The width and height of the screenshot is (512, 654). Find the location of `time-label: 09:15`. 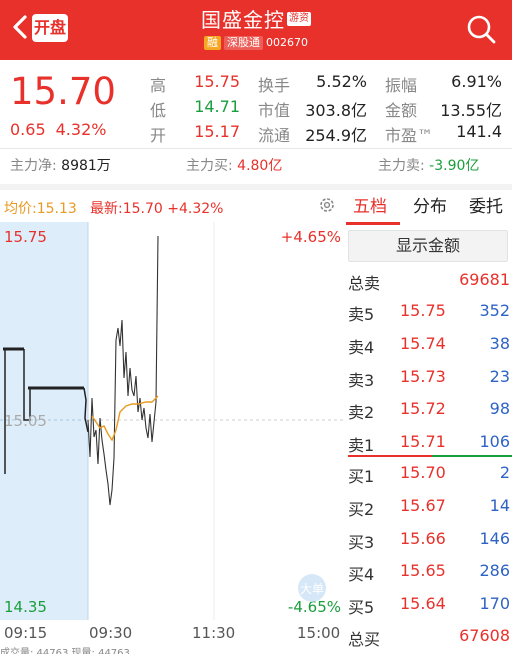

time-label: 09:15 is located at coordinates (26, 633).